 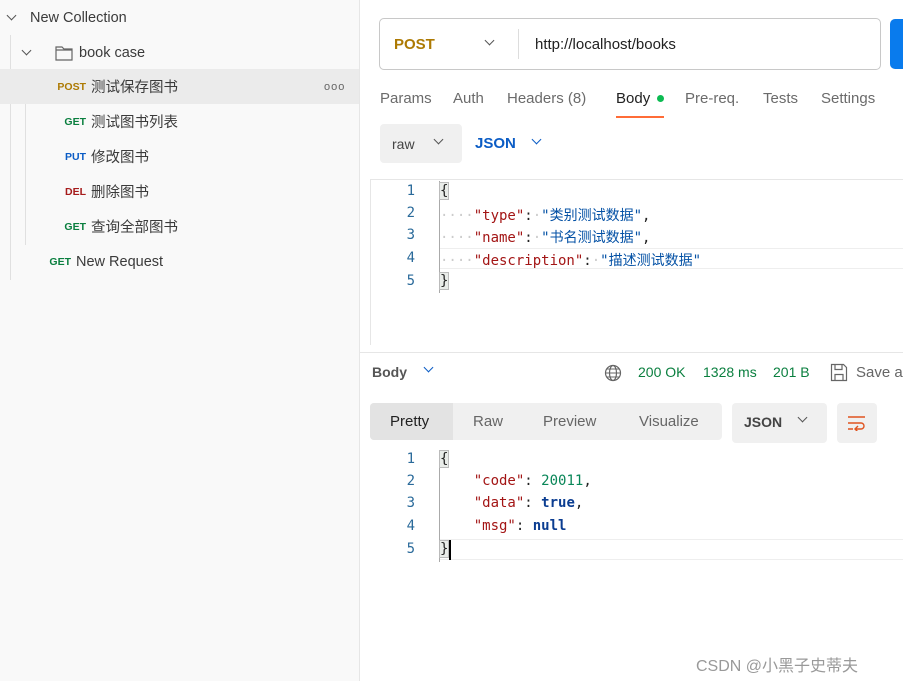 What do you see at coordinates (660, 98) in the screenshot?
I see `modified-dot-icon` at bounding box center [660, 98].